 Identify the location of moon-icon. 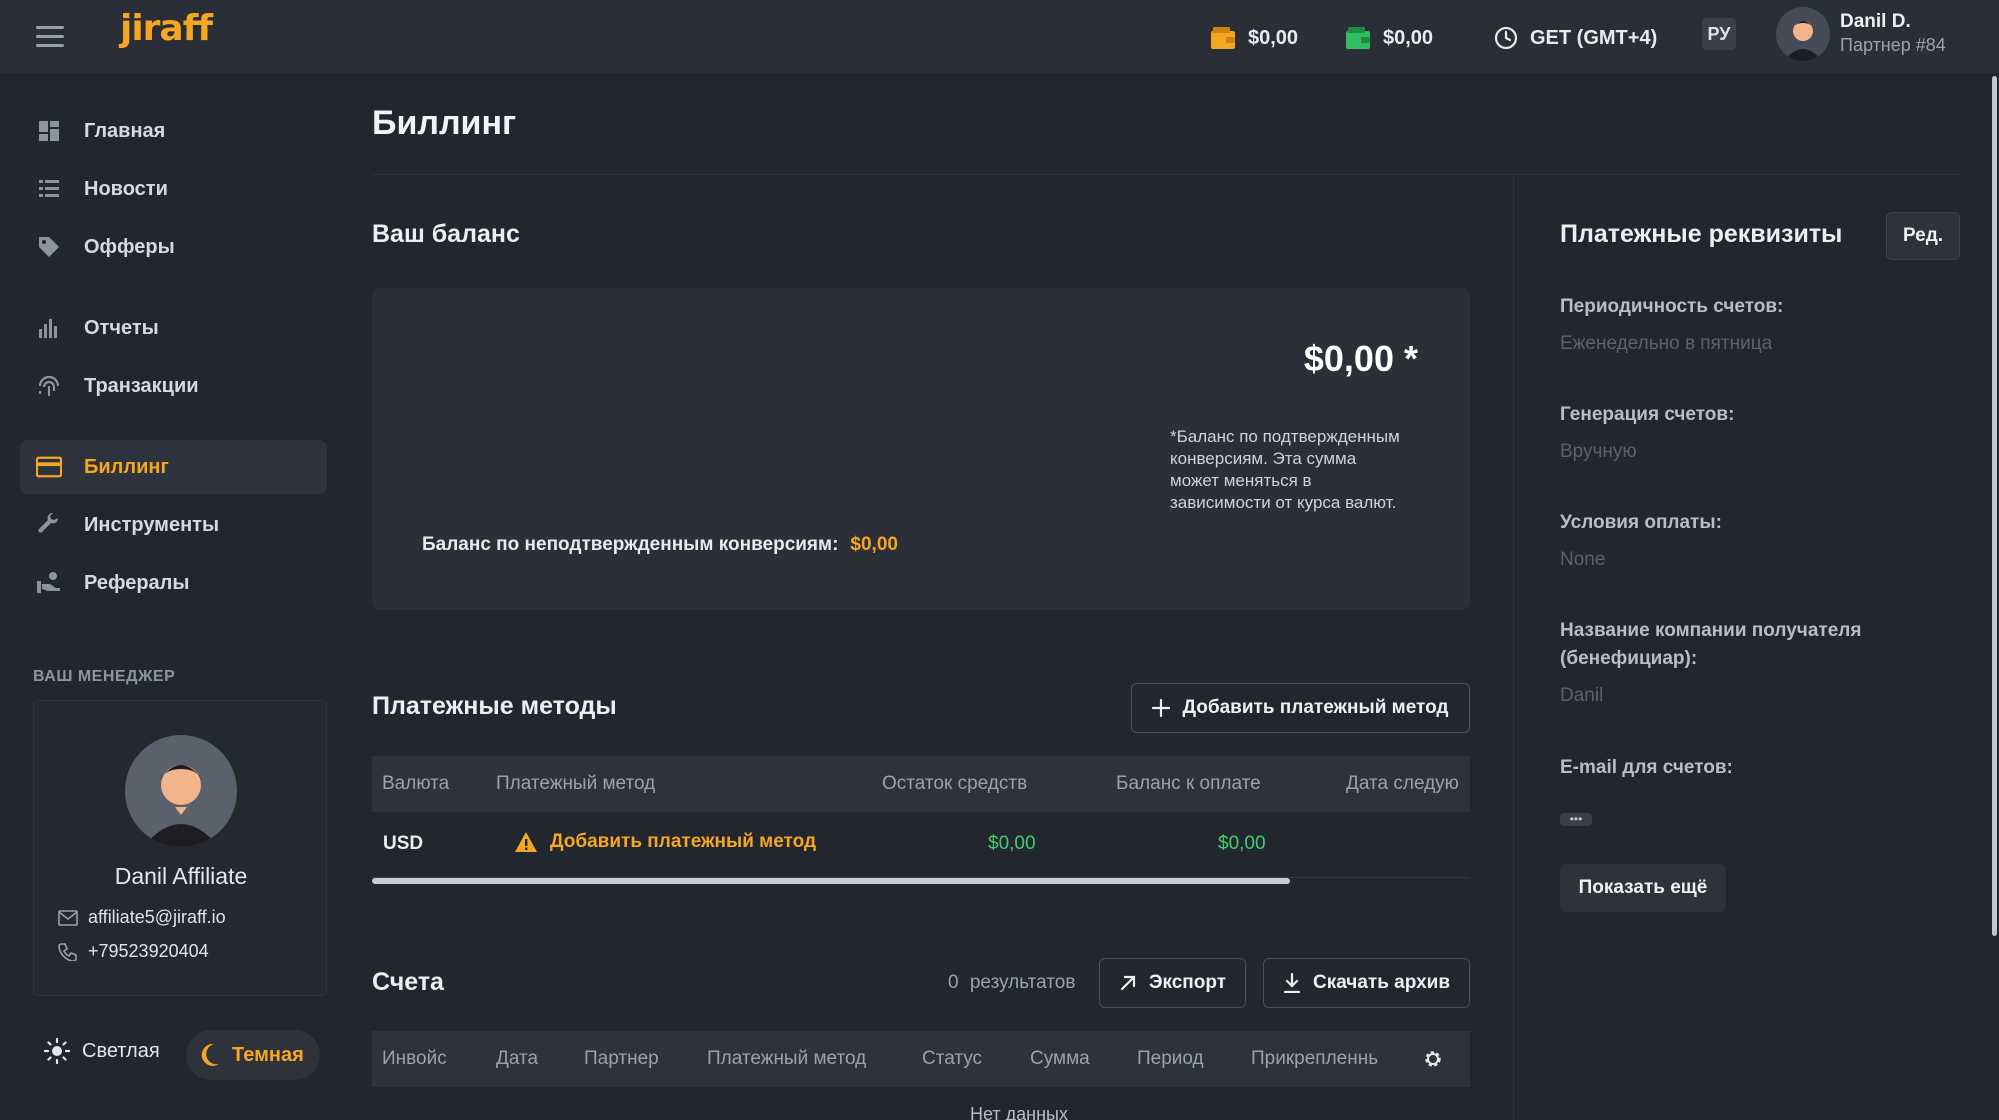
(209, 1055).